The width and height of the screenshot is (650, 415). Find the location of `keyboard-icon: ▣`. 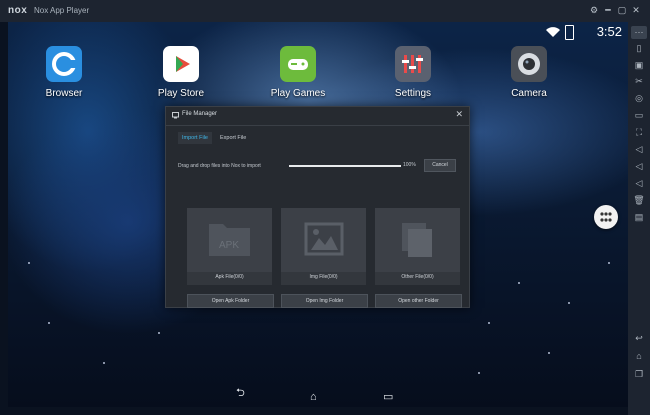

keyboard-icon: ▣ is located at coordinates (639, 65).